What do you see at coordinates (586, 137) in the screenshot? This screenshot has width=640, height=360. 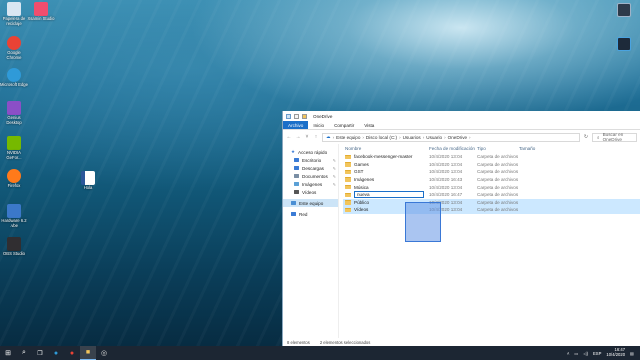 I see `refresh-icon: ↻` at bounding box center [586, 137].